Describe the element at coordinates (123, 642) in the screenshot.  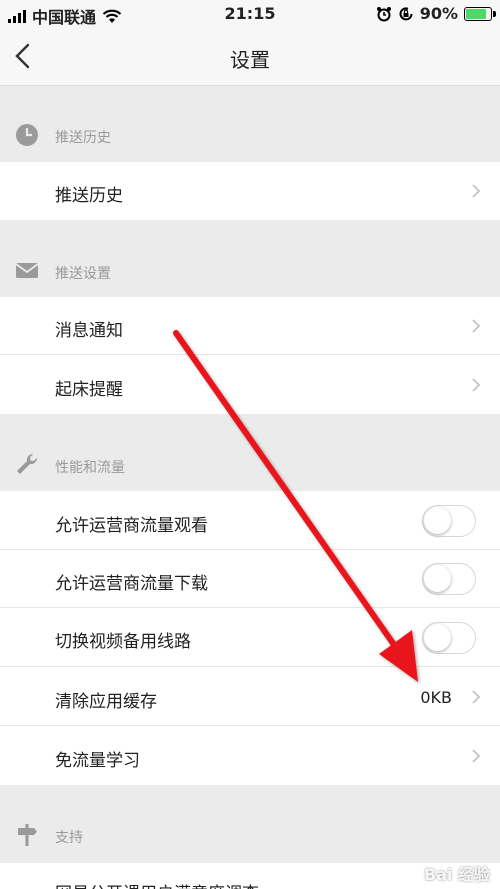
I see `row-label: 切换视频备用线路` at that location.